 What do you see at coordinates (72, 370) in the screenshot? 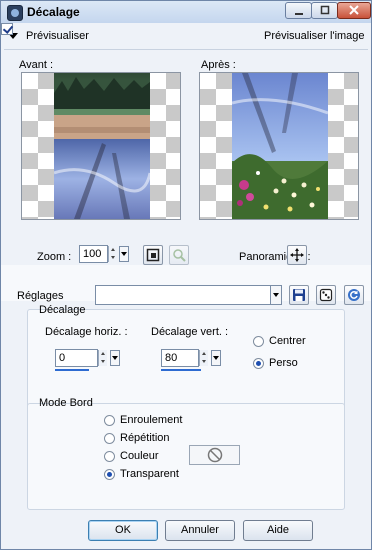
I see `horizontal-offset-slider` at bounding box center [72, 370].